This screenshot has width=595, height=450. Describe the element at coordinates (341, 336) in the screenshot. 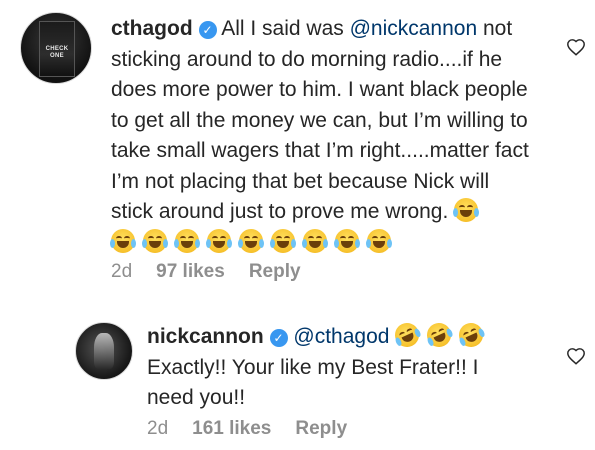

I see `mention-link: @cthagod` at that location.